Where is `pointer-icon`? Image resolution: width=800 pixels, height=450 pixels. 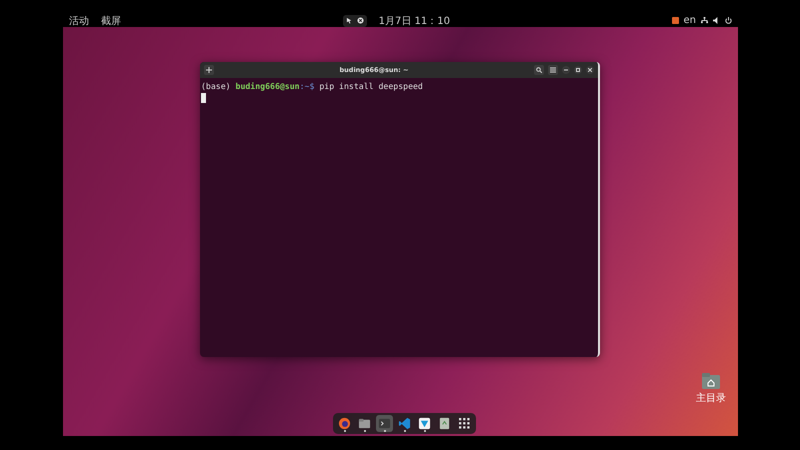 pointer-icon is located at coordinates (349, 20).